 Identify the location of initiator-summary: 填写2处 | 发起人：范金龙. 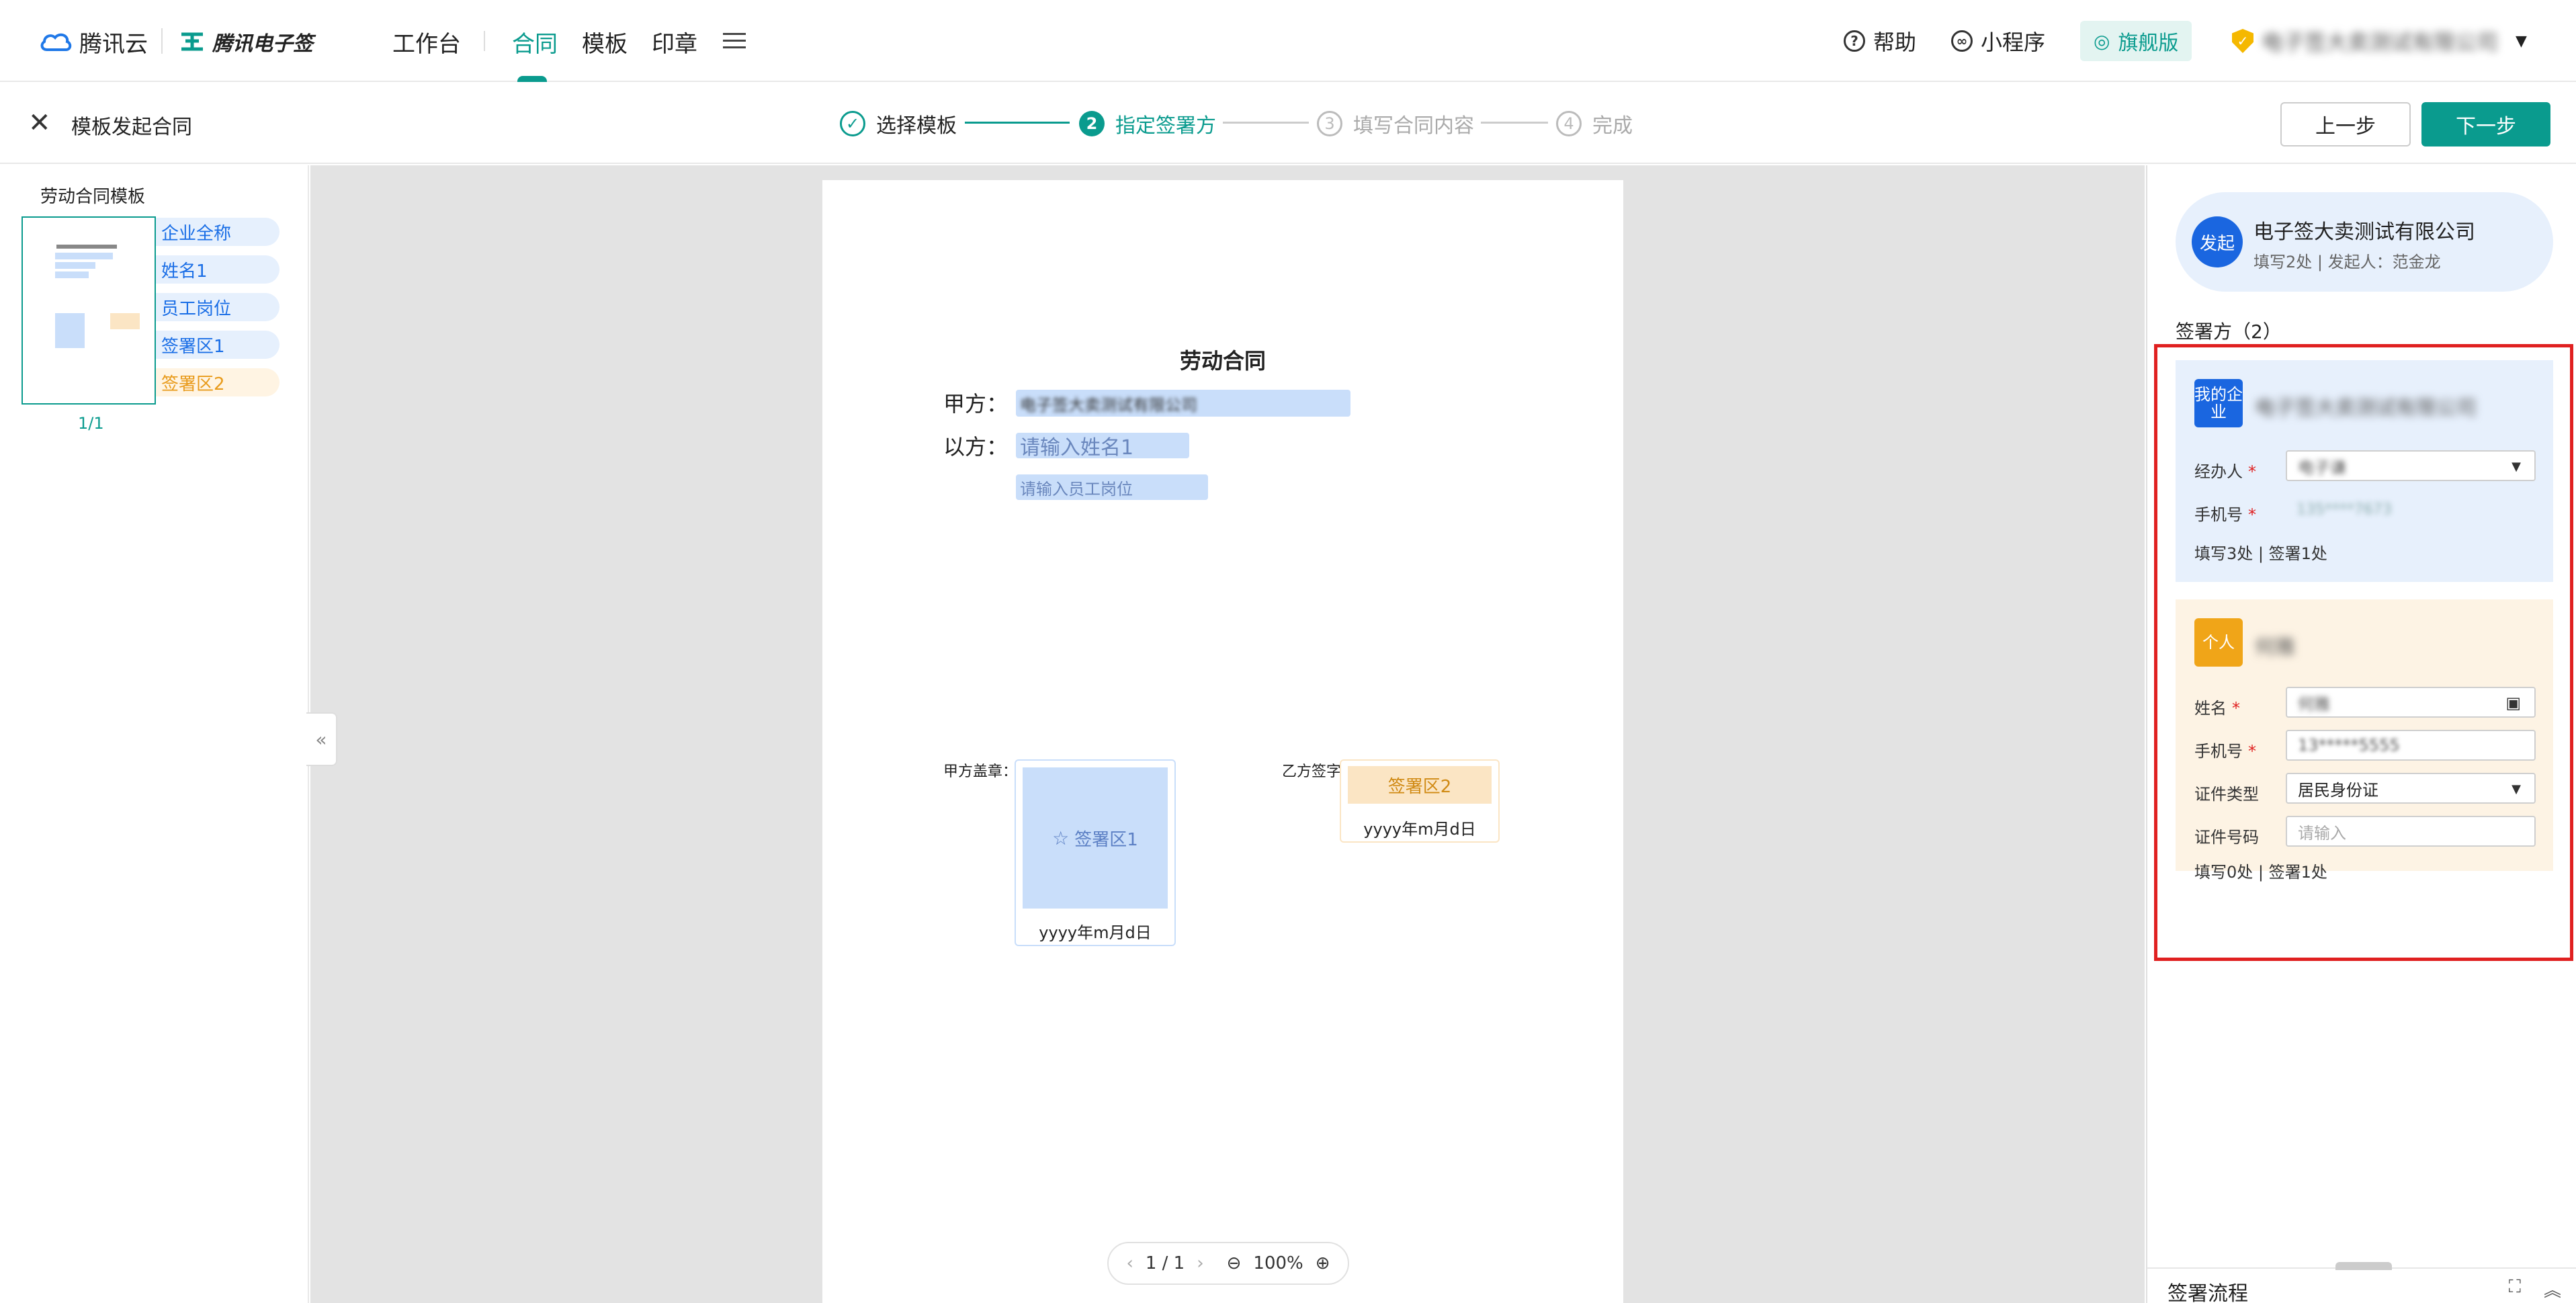
(2347, 262).